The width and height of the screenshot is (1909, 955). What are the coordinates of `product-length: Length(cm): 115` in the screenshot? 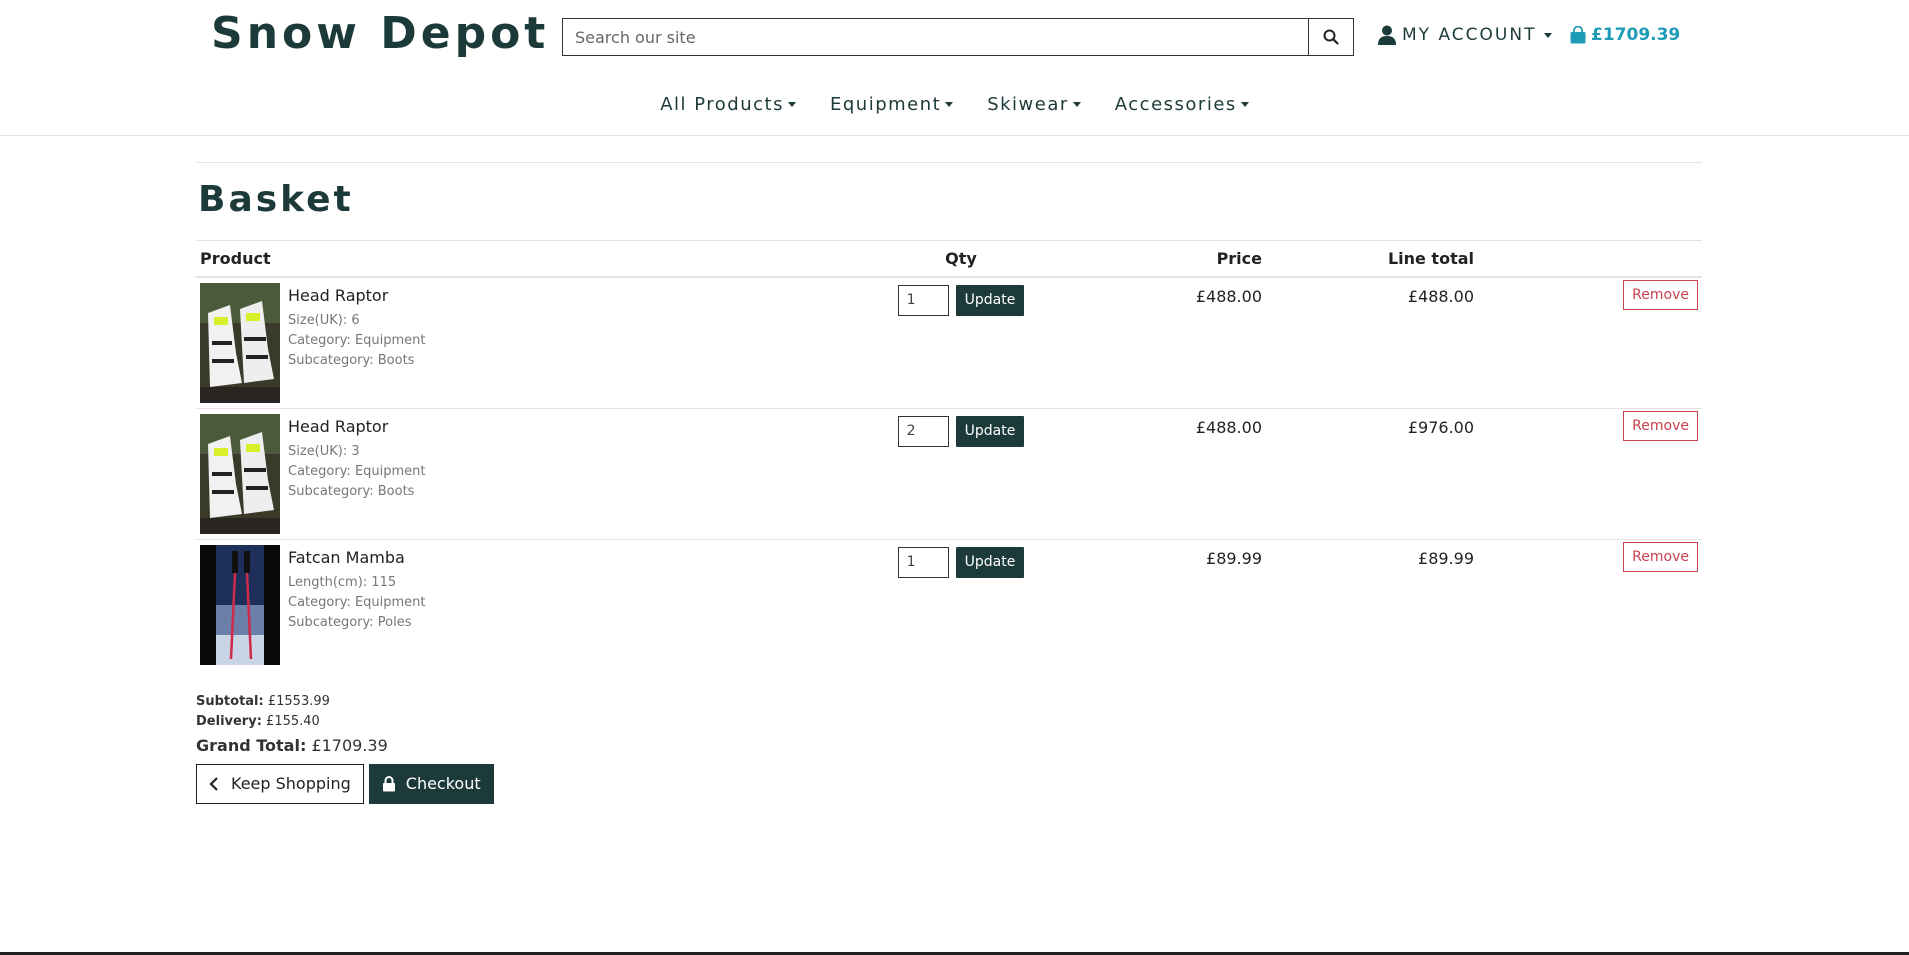 It's located at (342, 582).